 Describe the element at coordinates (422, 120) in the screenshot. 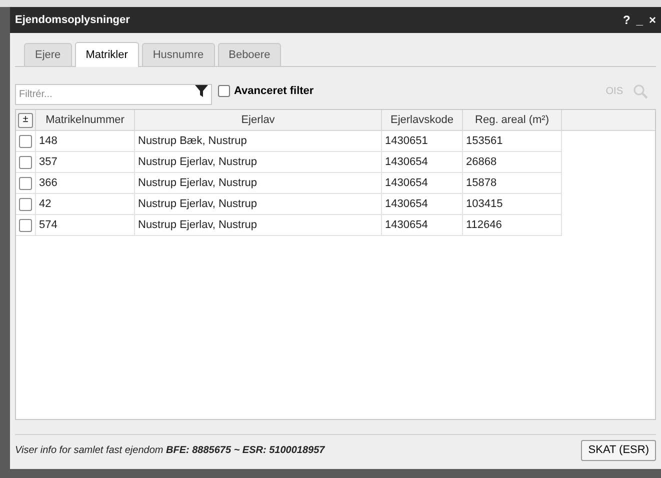

I see `column-header: Ejerlavskode` at that location.